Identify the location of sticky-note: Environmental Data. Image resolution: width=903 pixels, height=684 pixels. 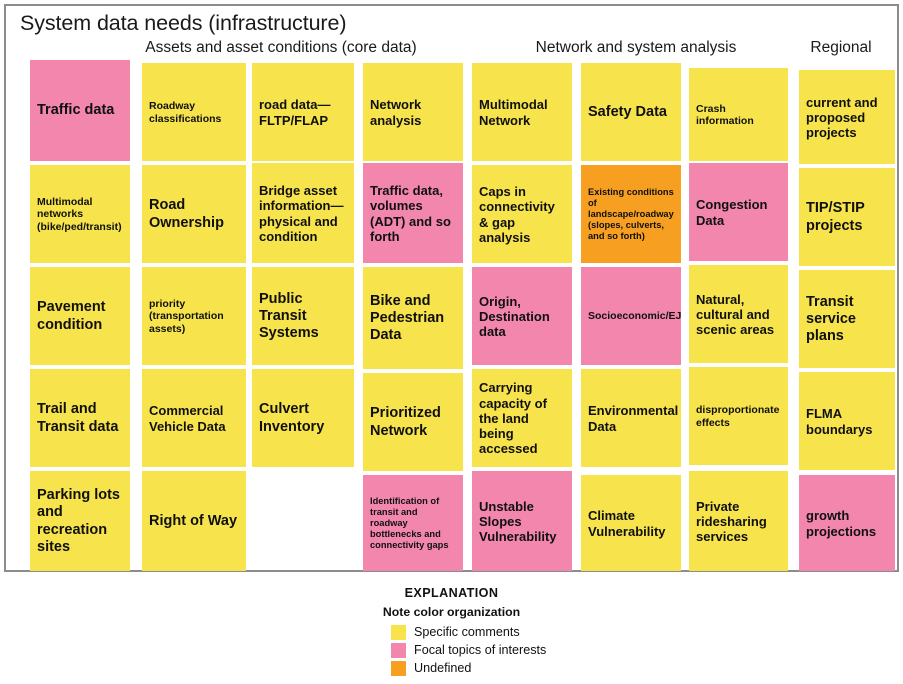
(631, 418).